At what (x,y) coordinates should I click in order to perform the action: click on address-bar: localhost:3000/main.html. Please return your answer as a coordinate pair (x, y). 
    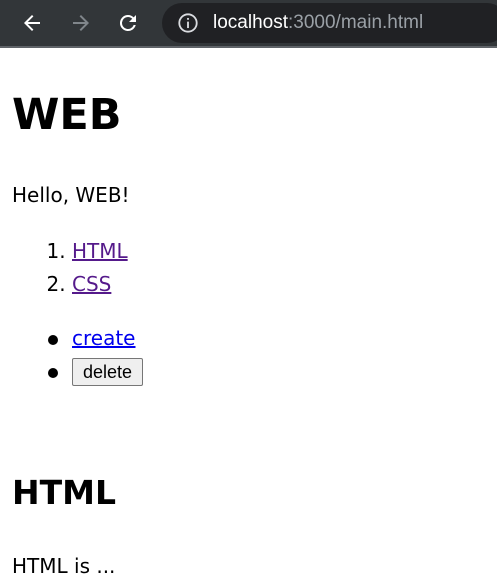
    Looking at the image, I should click on (329, 23).